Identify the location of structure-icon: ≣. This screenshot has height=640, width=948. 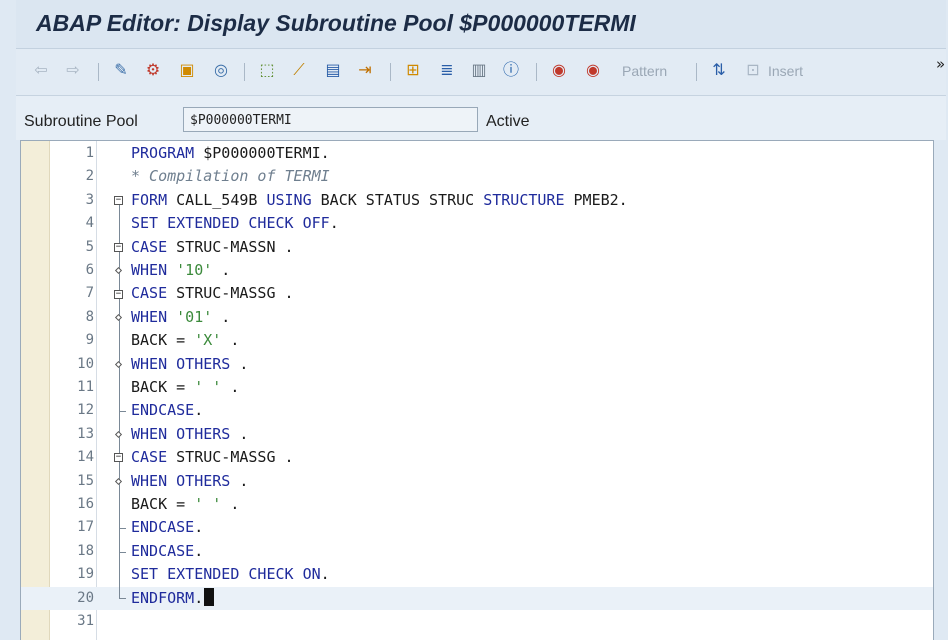
(447, 70).